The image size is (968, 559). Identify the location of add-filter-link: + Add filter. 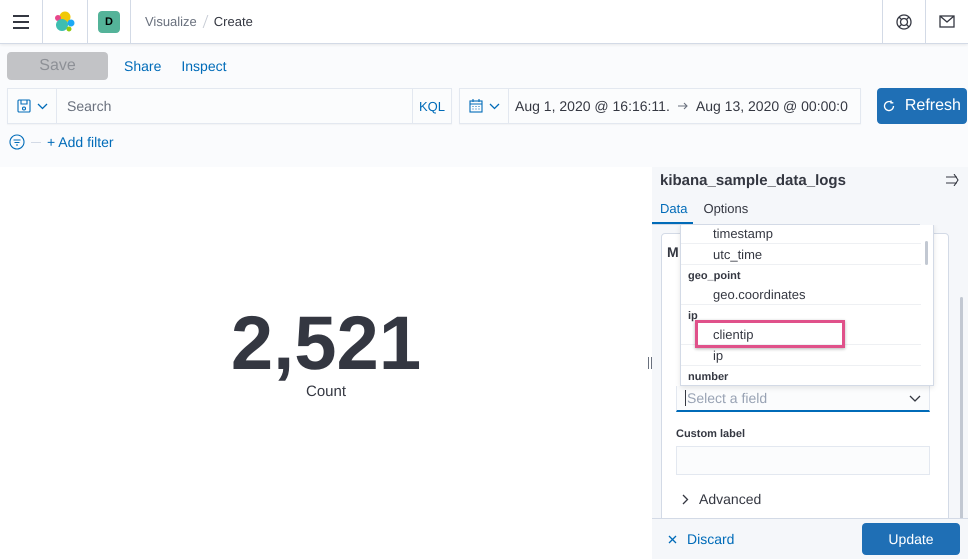
(80, 142).